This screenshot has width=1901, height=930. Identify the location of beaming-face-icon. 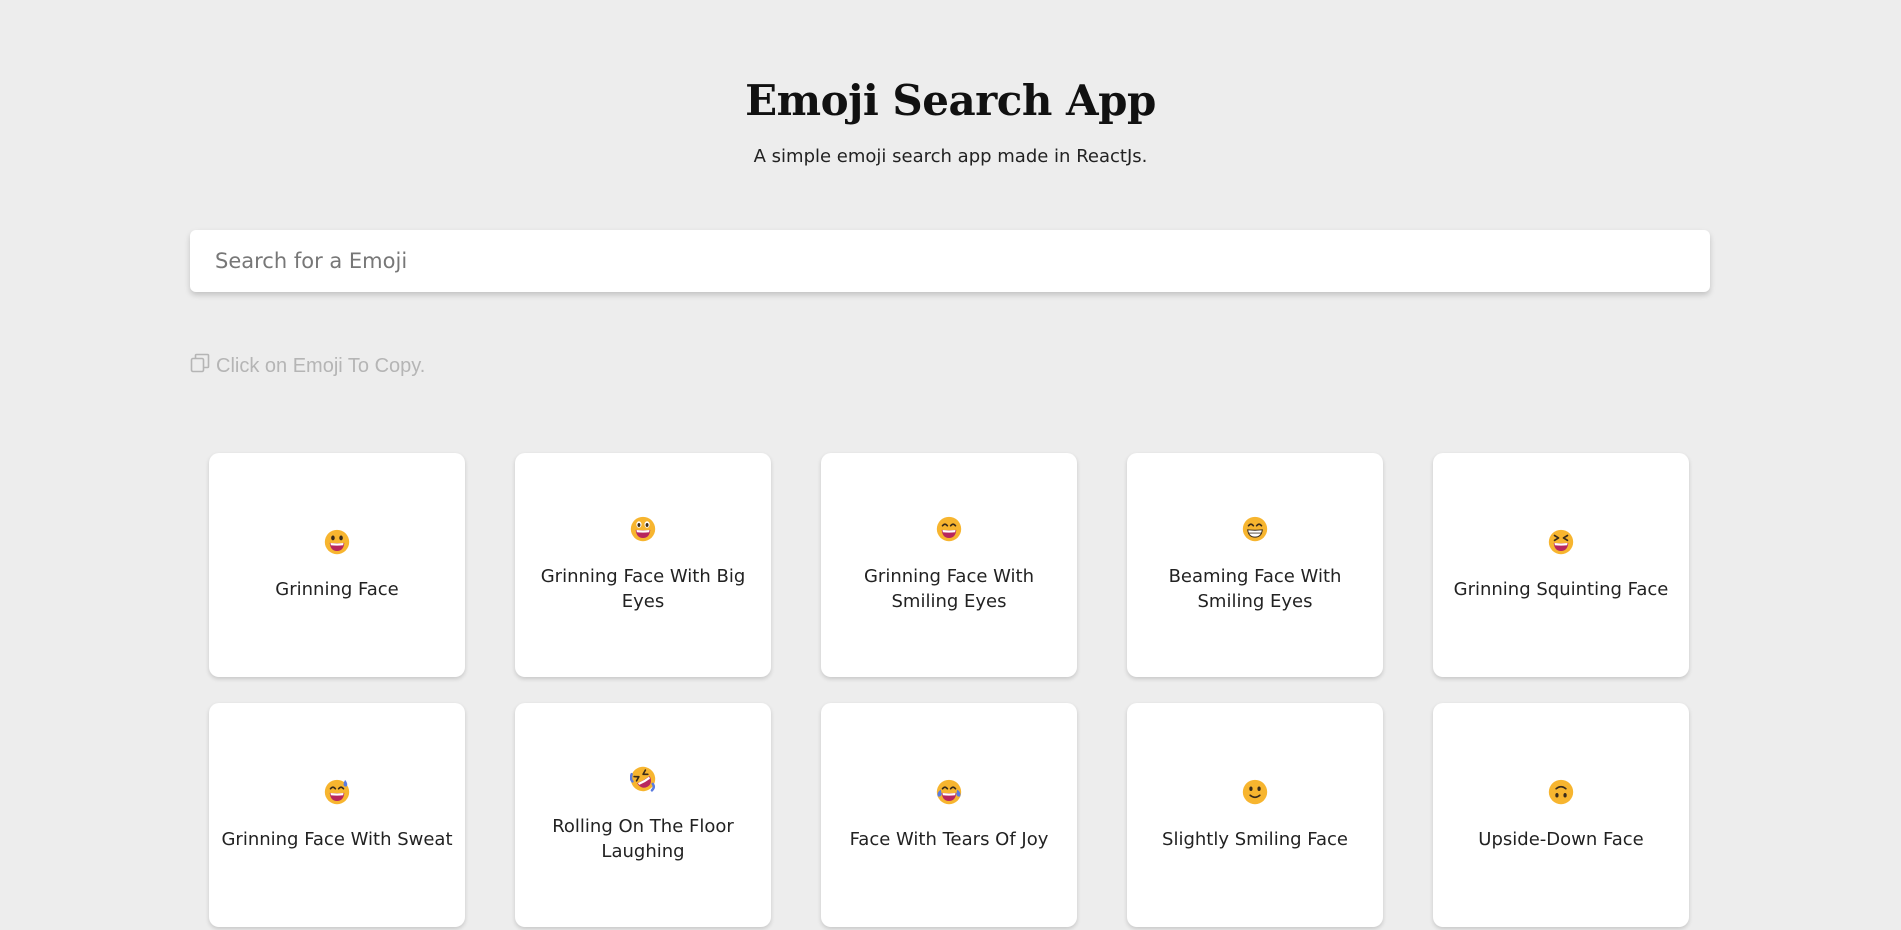
(1255, 529).